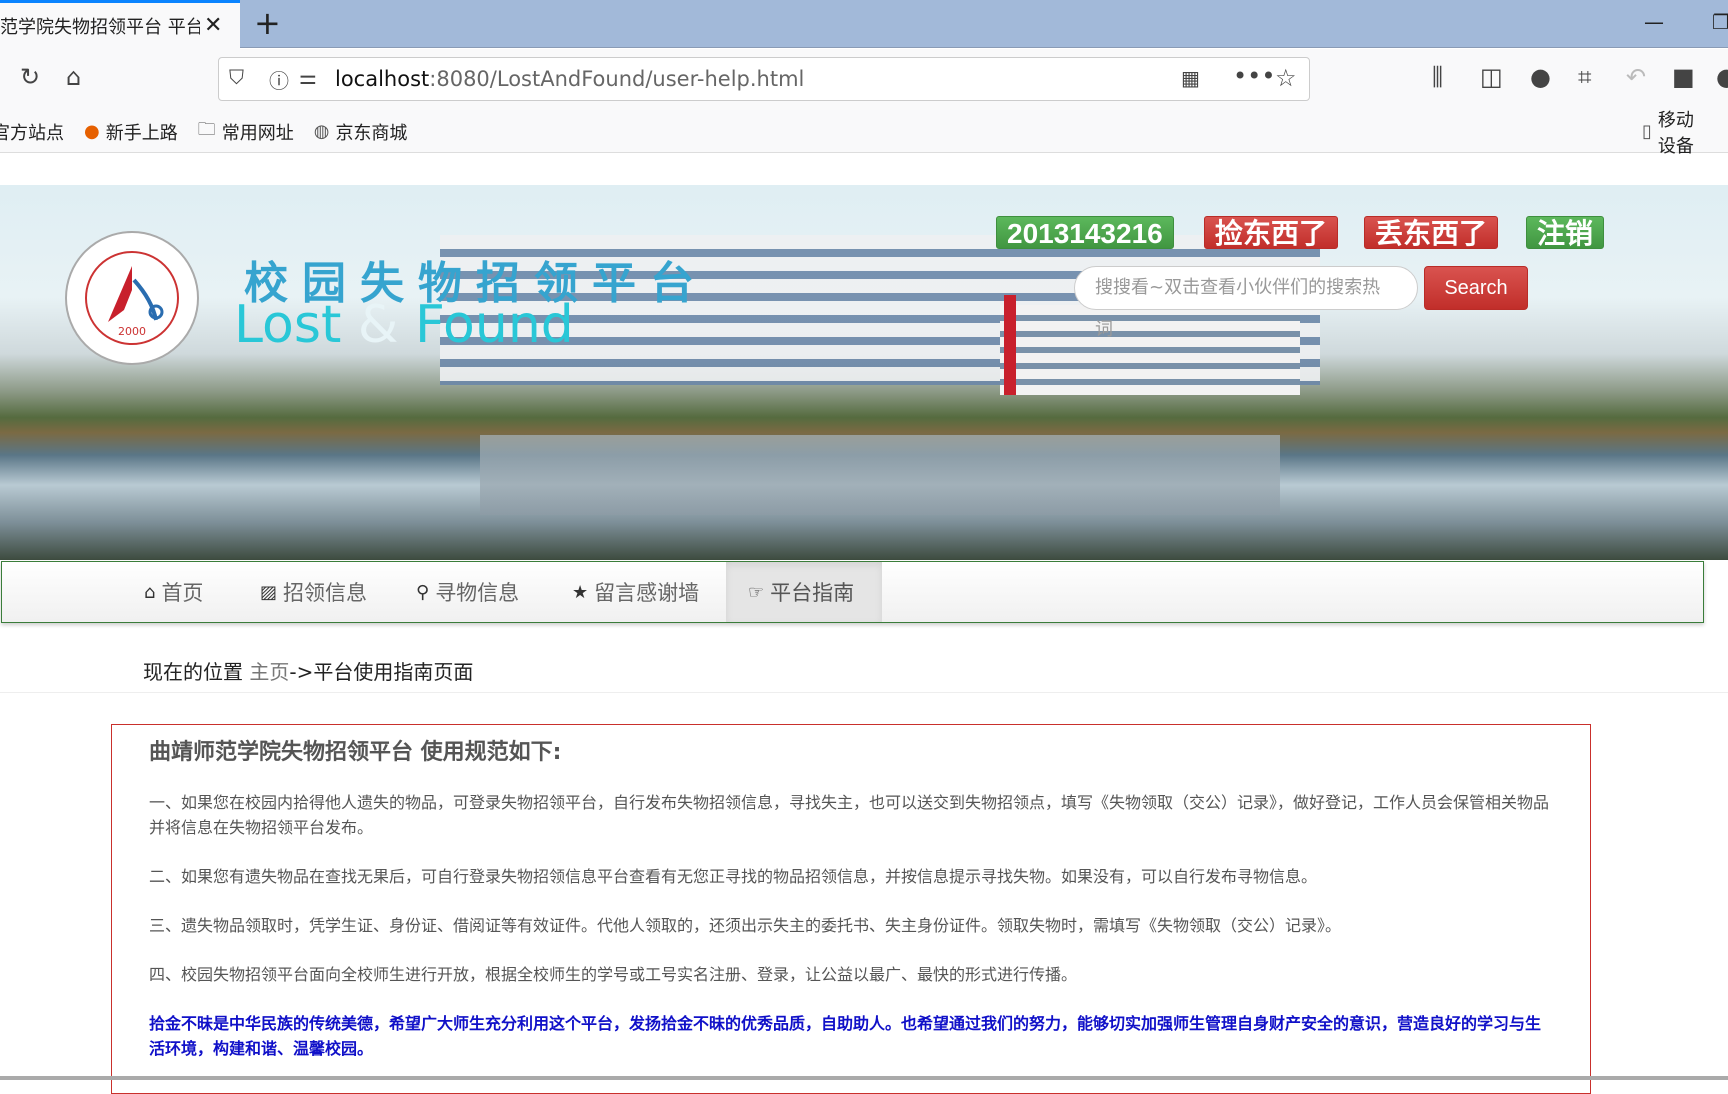  What do you see at coordinates (1636, 77) in the screenshot?
I see `undo-icon: ↶` at bounding box center [1636, 77].